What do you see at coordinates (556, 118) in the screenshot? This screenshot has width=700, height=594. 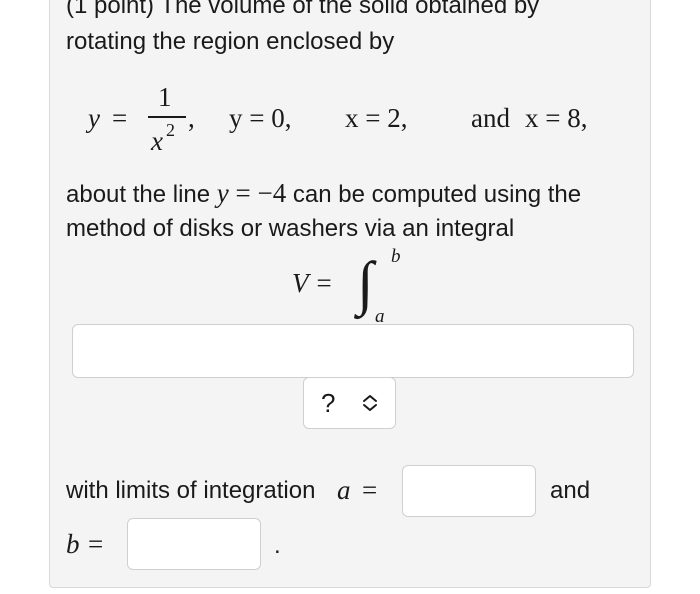 I see `eq-x-eight: x = 8,` at bounding box center [556, 118].